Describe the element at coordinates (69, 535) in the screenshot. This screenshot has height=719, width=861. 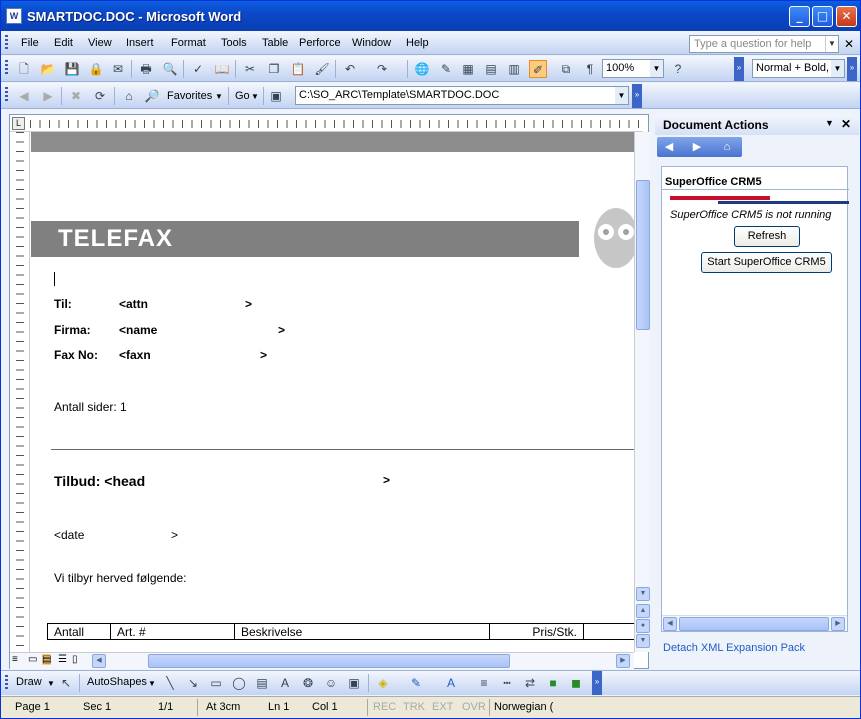
I see `date-field: <date` at that location.